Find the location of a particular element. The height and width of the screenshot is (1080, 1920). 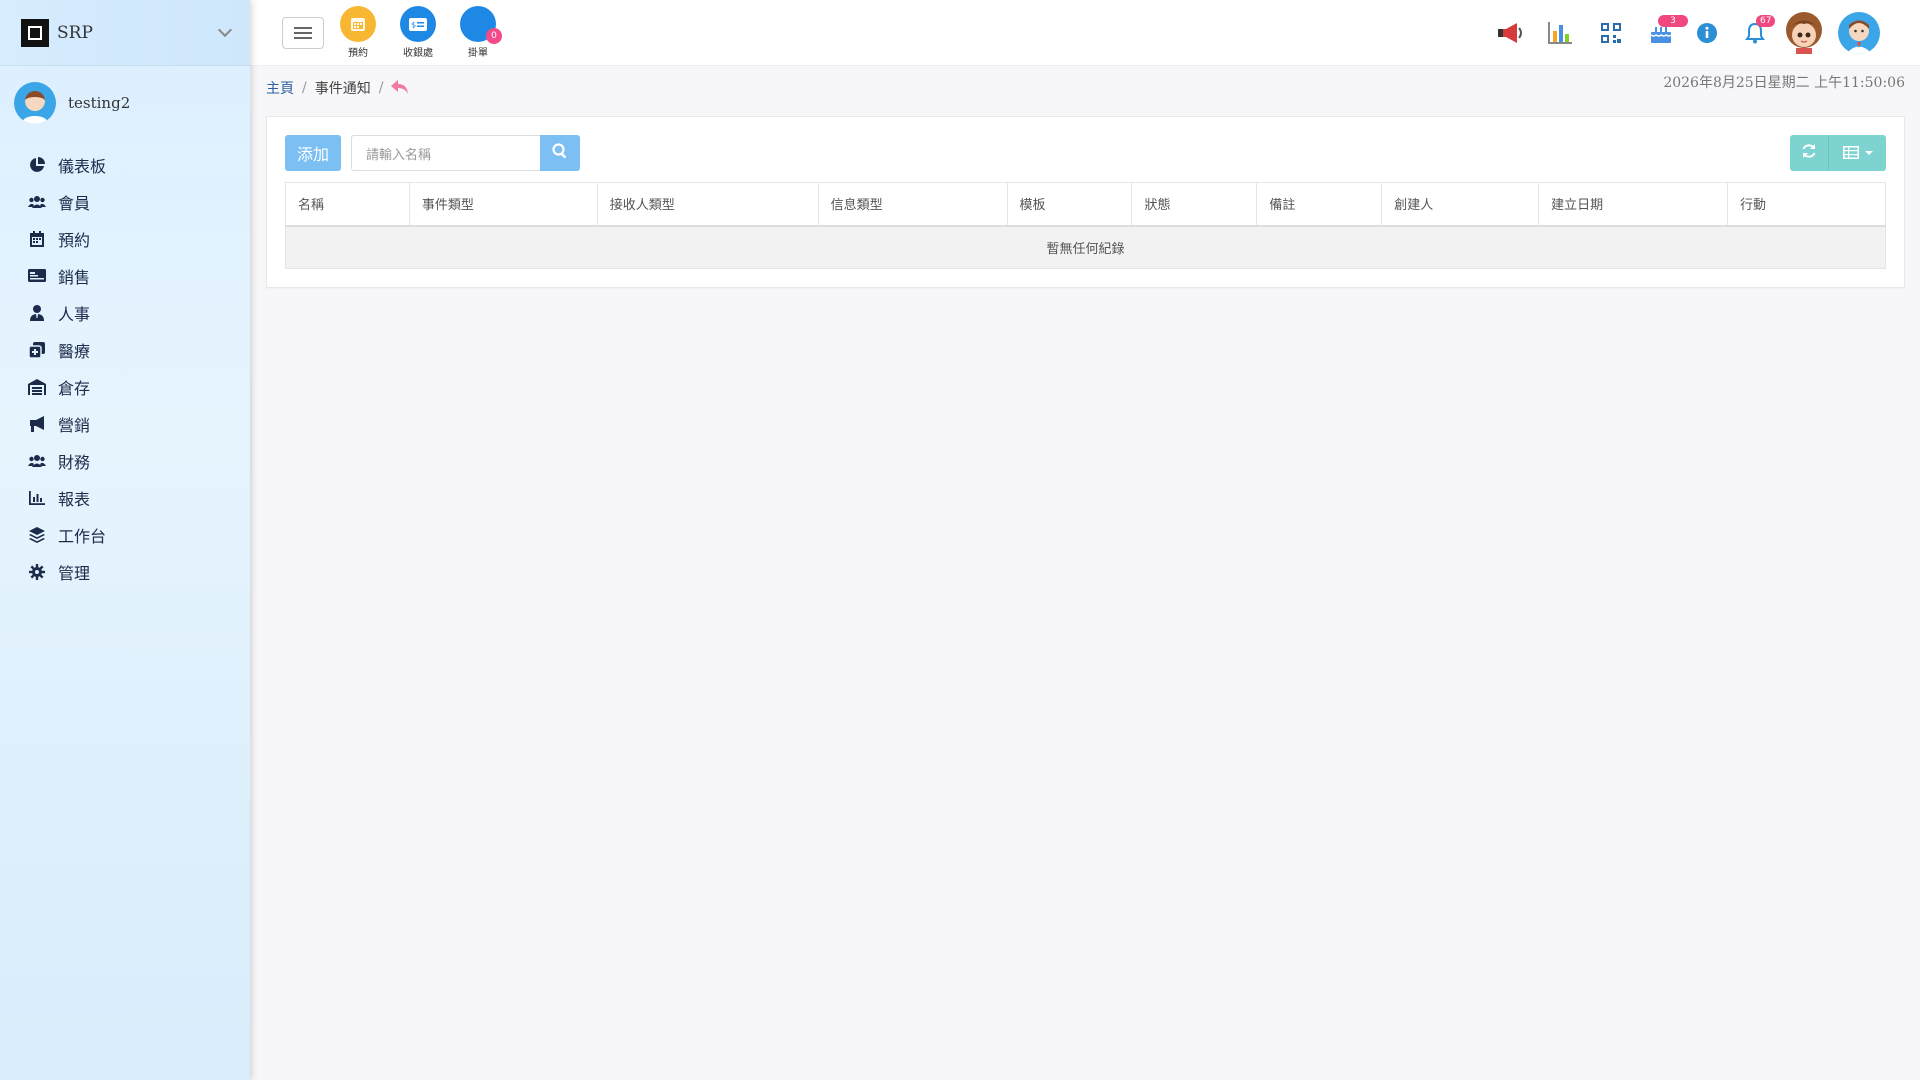

sidebar-nav: 儀表板 會員 預約 銷售 人事 醫療 倉存 營銷 財務 報表 工作台 管理 is located at coordinates (125, 365).